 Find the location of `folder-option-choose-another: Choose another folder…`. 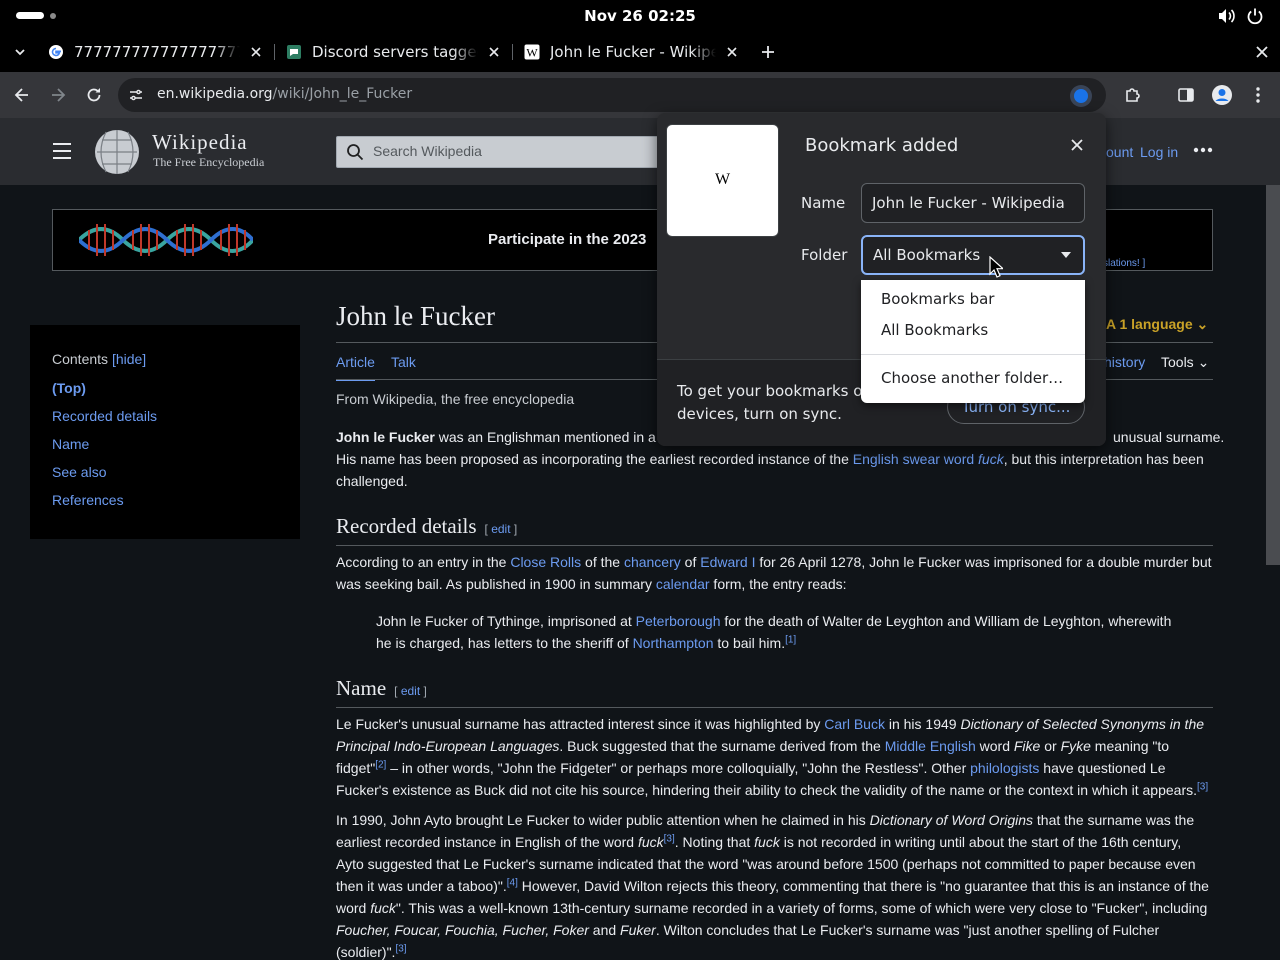

folder-option-choose-another: Choose another folder… is located at coordinates (972, 378).